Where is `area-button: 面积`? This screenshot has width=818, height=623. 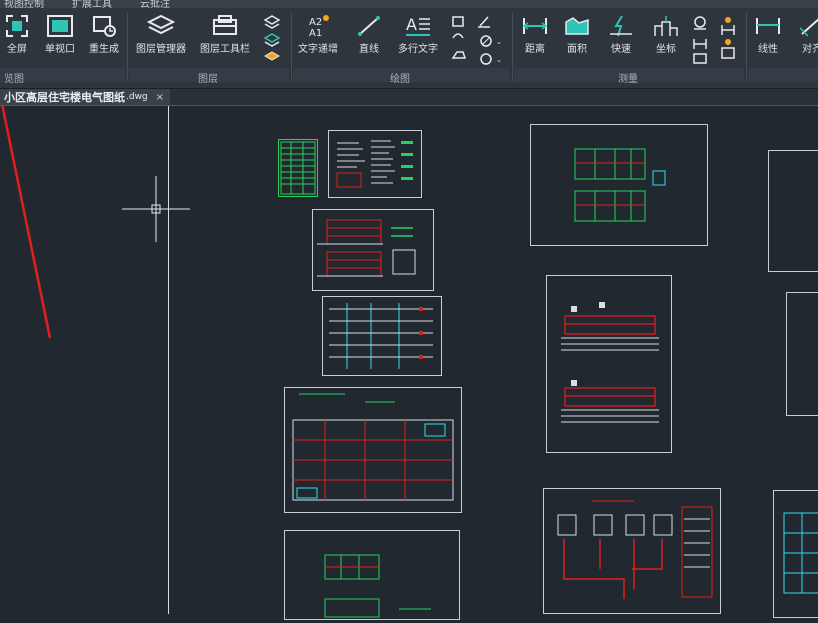 area-button: 面积 is located at coordinates (577, 34).